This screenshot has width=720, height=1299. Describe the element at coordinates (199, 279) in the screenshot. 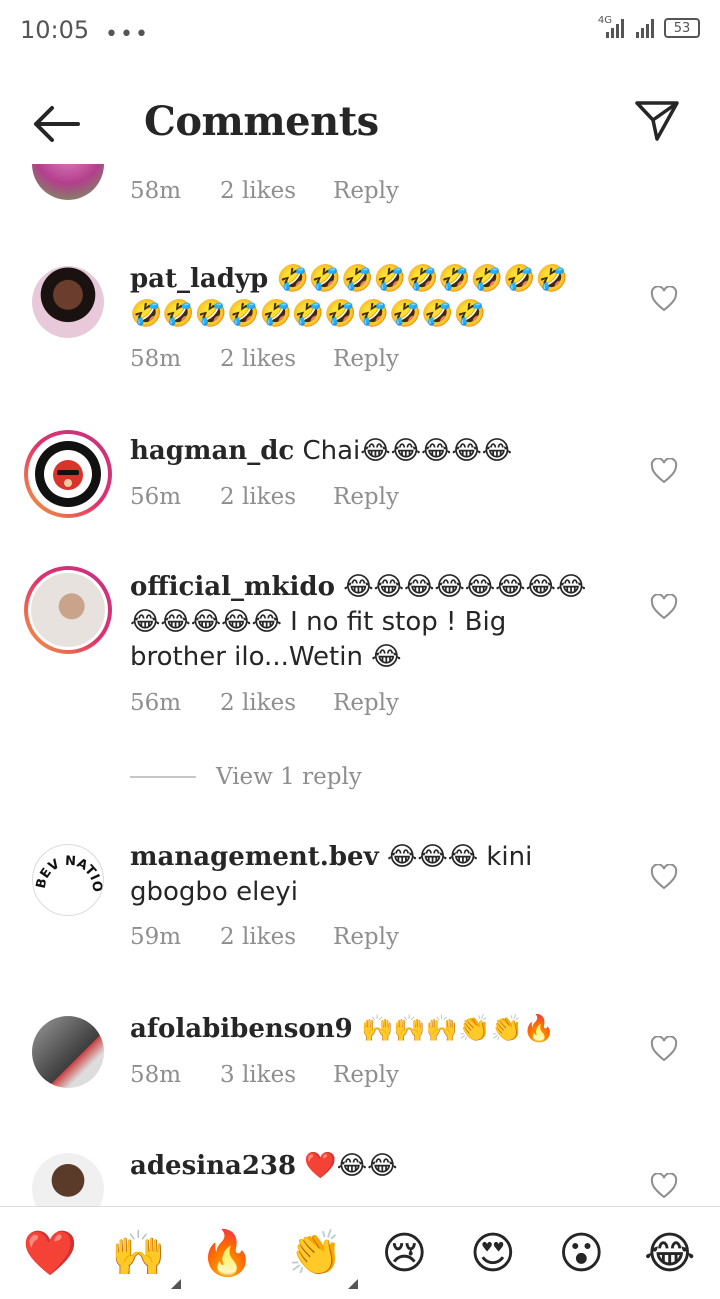

I see `comment-username: pat_ladyp` at that location.